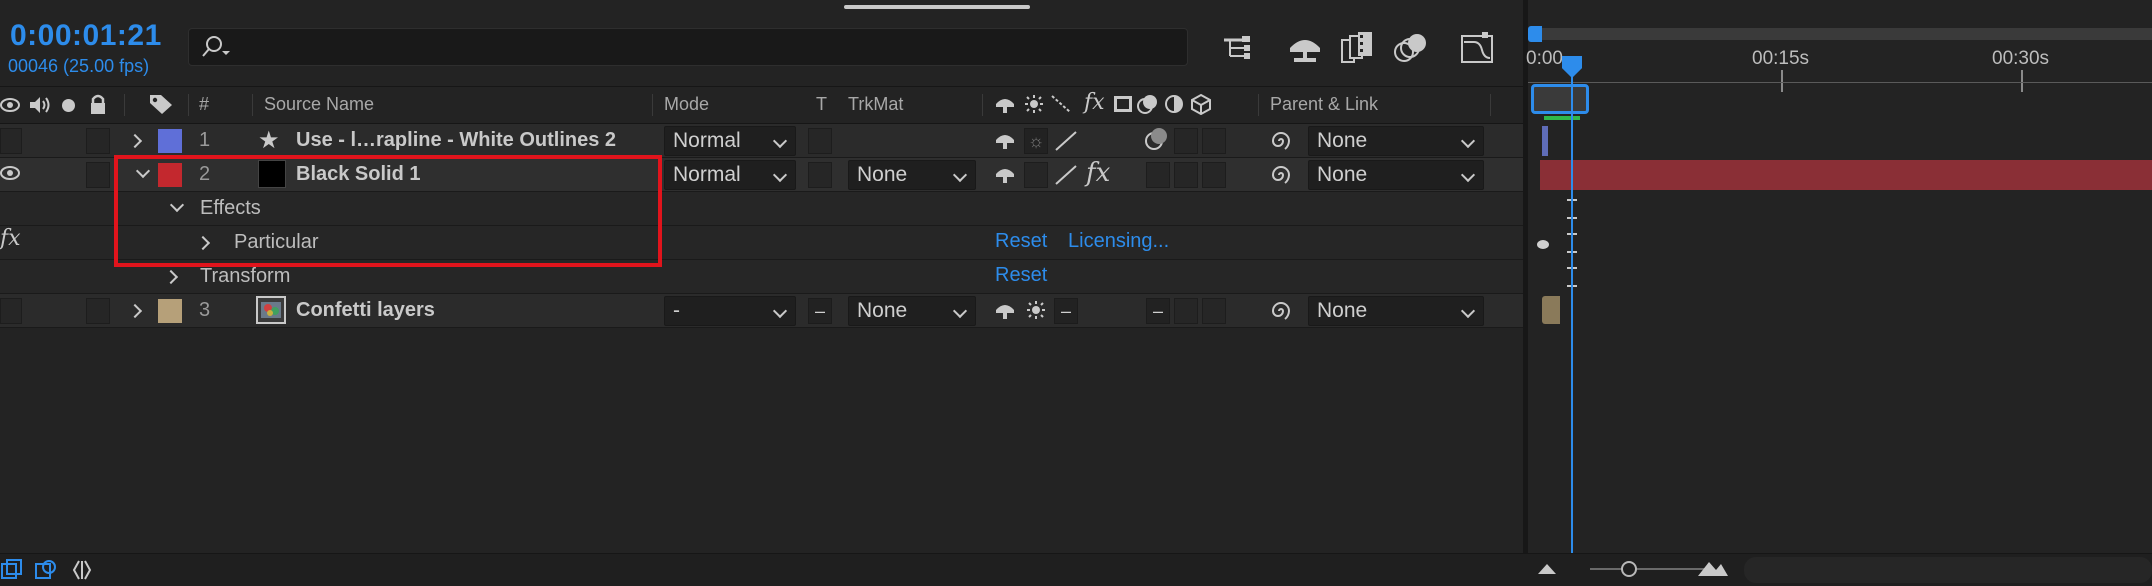  What do you see at coordinates (1560, 99) in the screenshot?
I see `work-area-bar` at bounding box center [1560, 99].